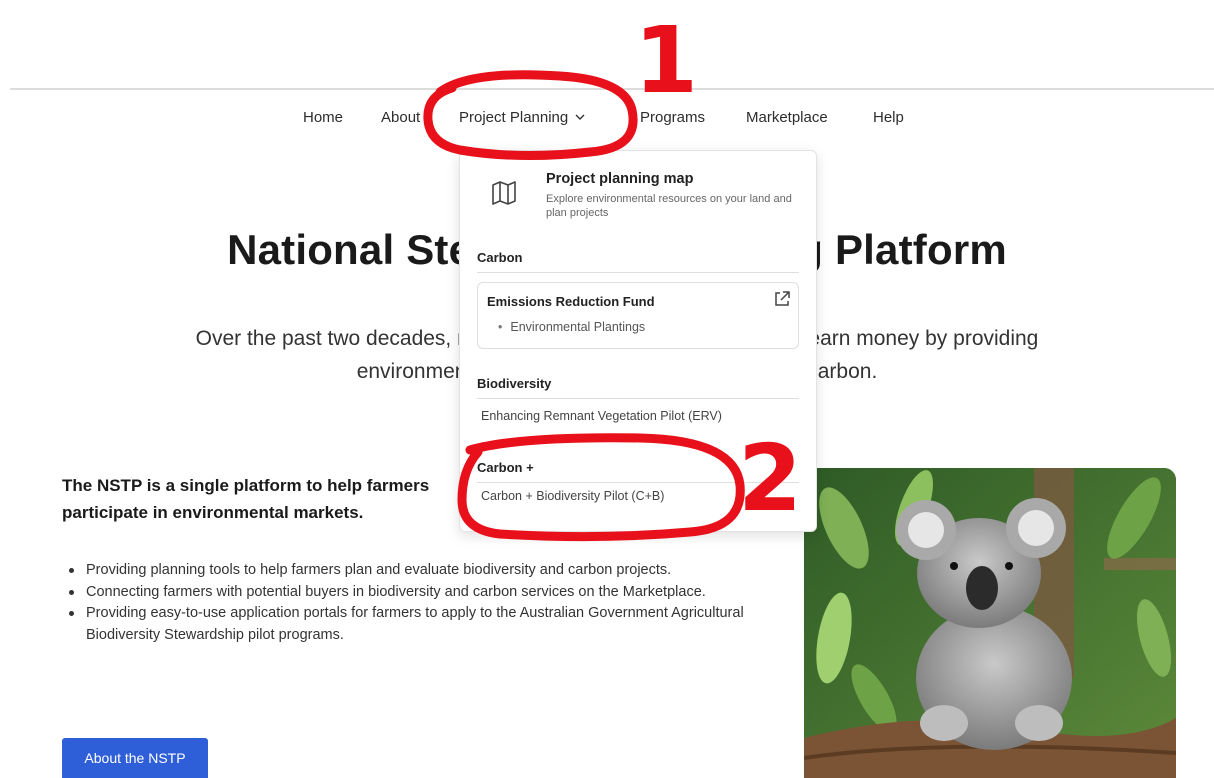 Image resolution: width=1214 pixels, height=778 pixels. What do you see at coordinates (619, 179) in the screenshot?
I see `project-planning-map-link: Project planning map` at bounding box center [619, 179].